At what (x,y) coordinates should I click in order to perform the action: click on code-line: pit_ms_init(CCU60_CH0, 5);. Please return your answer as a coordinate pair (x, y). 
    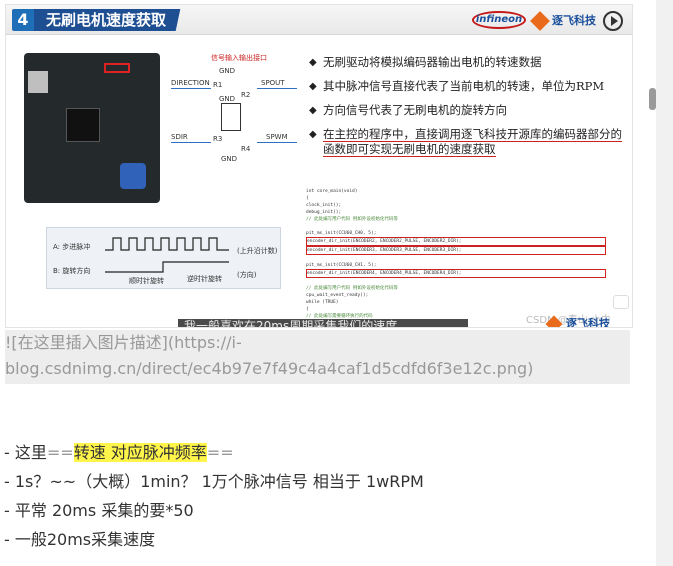
    Looking at the image, I should click on (341, 233).